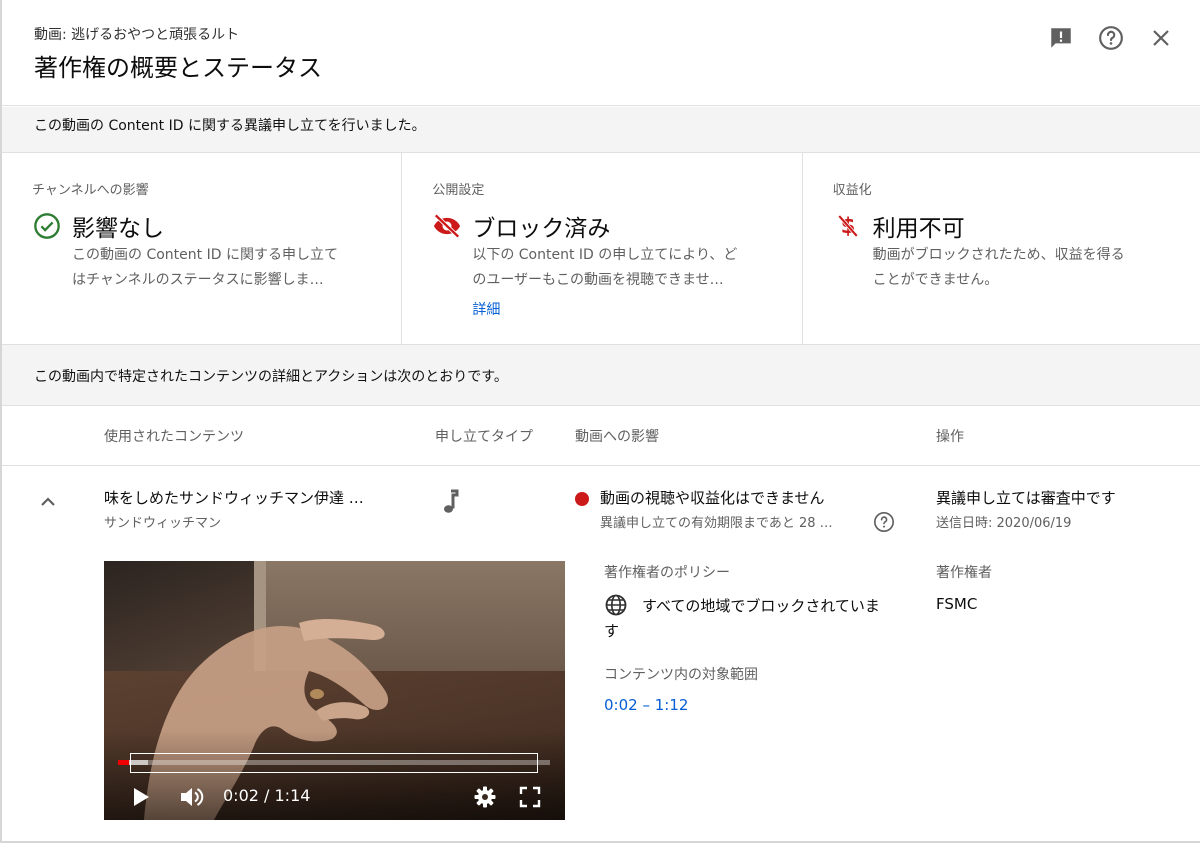 This screenshot has height=843, width=1200. Describe the element at coordinates (1004, 523) in the screenshot. I see `action-submitted-date: 送信日時: 2020/06/19` at that location.